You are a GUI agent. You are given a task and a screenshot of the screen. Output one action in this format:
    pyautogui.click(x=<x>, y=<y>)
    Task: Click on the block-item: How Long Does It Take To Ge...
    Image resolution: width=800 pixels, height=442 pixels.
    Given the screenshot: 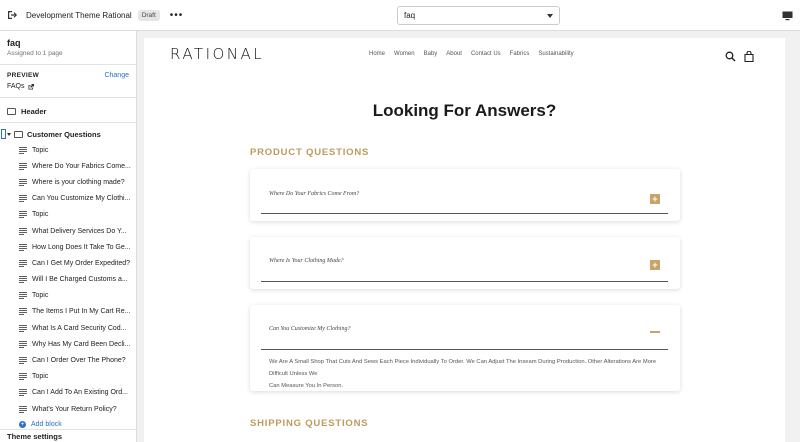 What is the action you would take?
    pyautogui.click(x=68, y=247)
    